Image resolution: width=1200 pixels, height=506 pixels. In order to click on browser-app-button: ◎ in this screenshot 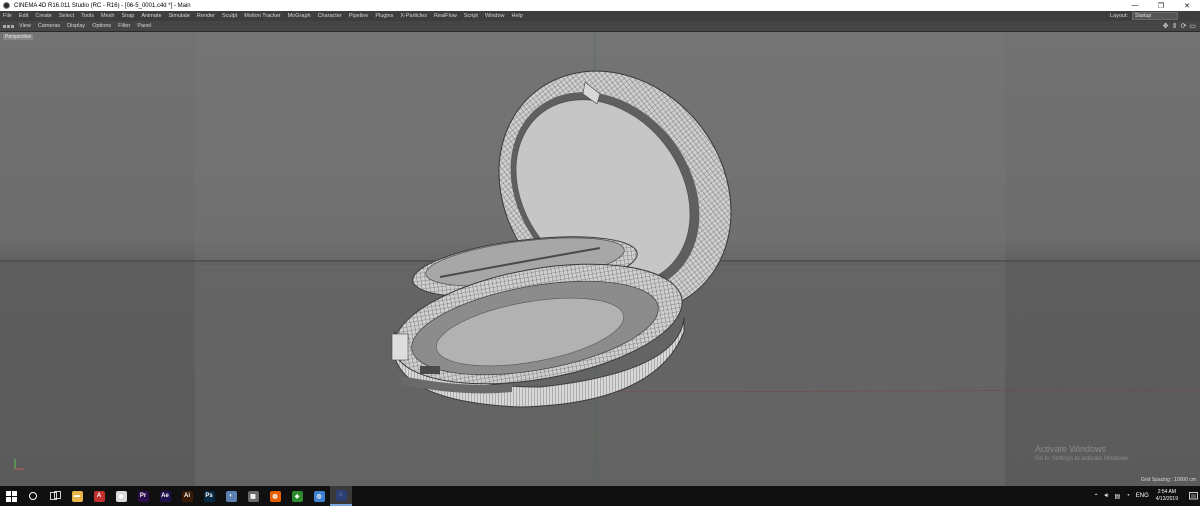, I will do `click(319, 496)`.